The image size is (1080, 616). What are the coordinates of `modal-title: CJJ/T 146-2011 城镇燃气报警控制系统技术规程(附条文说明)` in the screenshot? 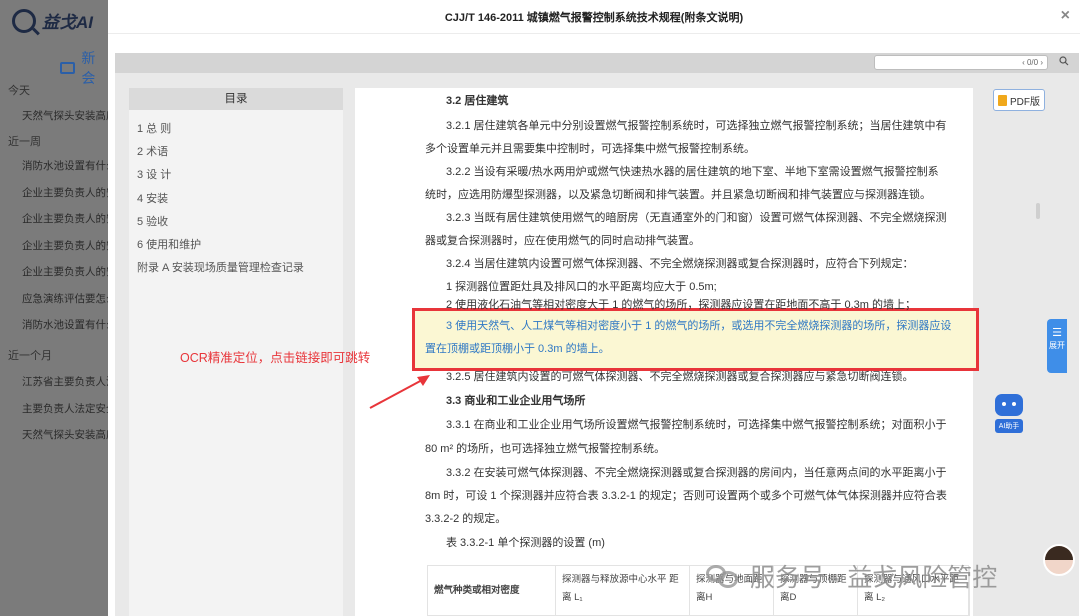 It's located at (594, 17).